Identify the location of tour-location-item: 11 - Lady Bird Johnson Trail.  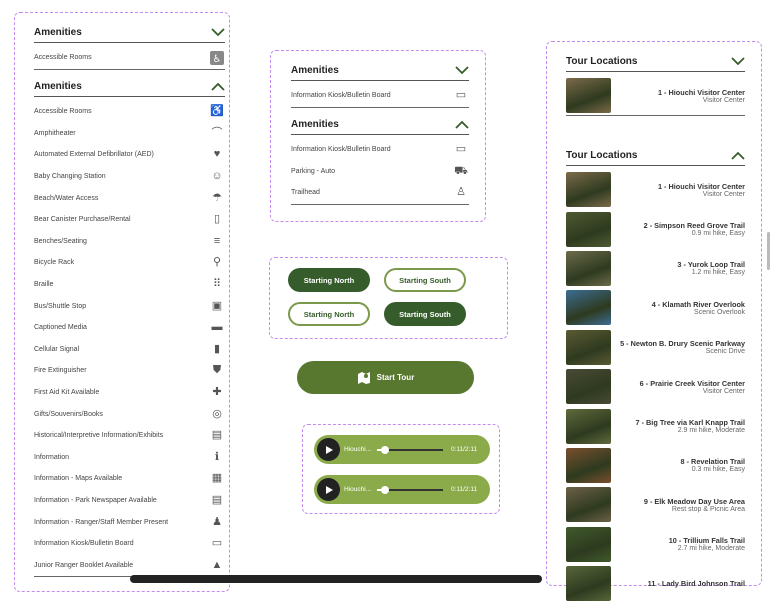
(655, 583).